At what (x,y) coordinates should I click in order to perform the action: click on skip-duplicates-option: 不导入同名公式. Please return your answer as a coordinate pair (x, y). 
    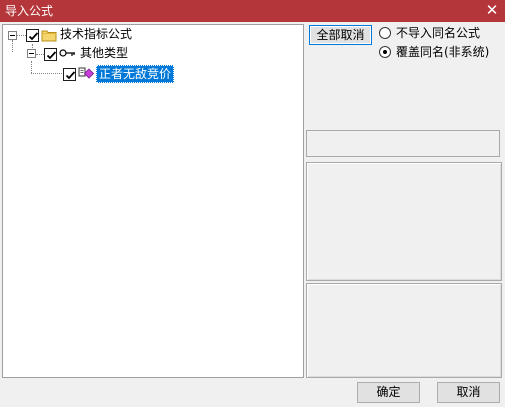
    Looking at the image, I should click on (439, 33).